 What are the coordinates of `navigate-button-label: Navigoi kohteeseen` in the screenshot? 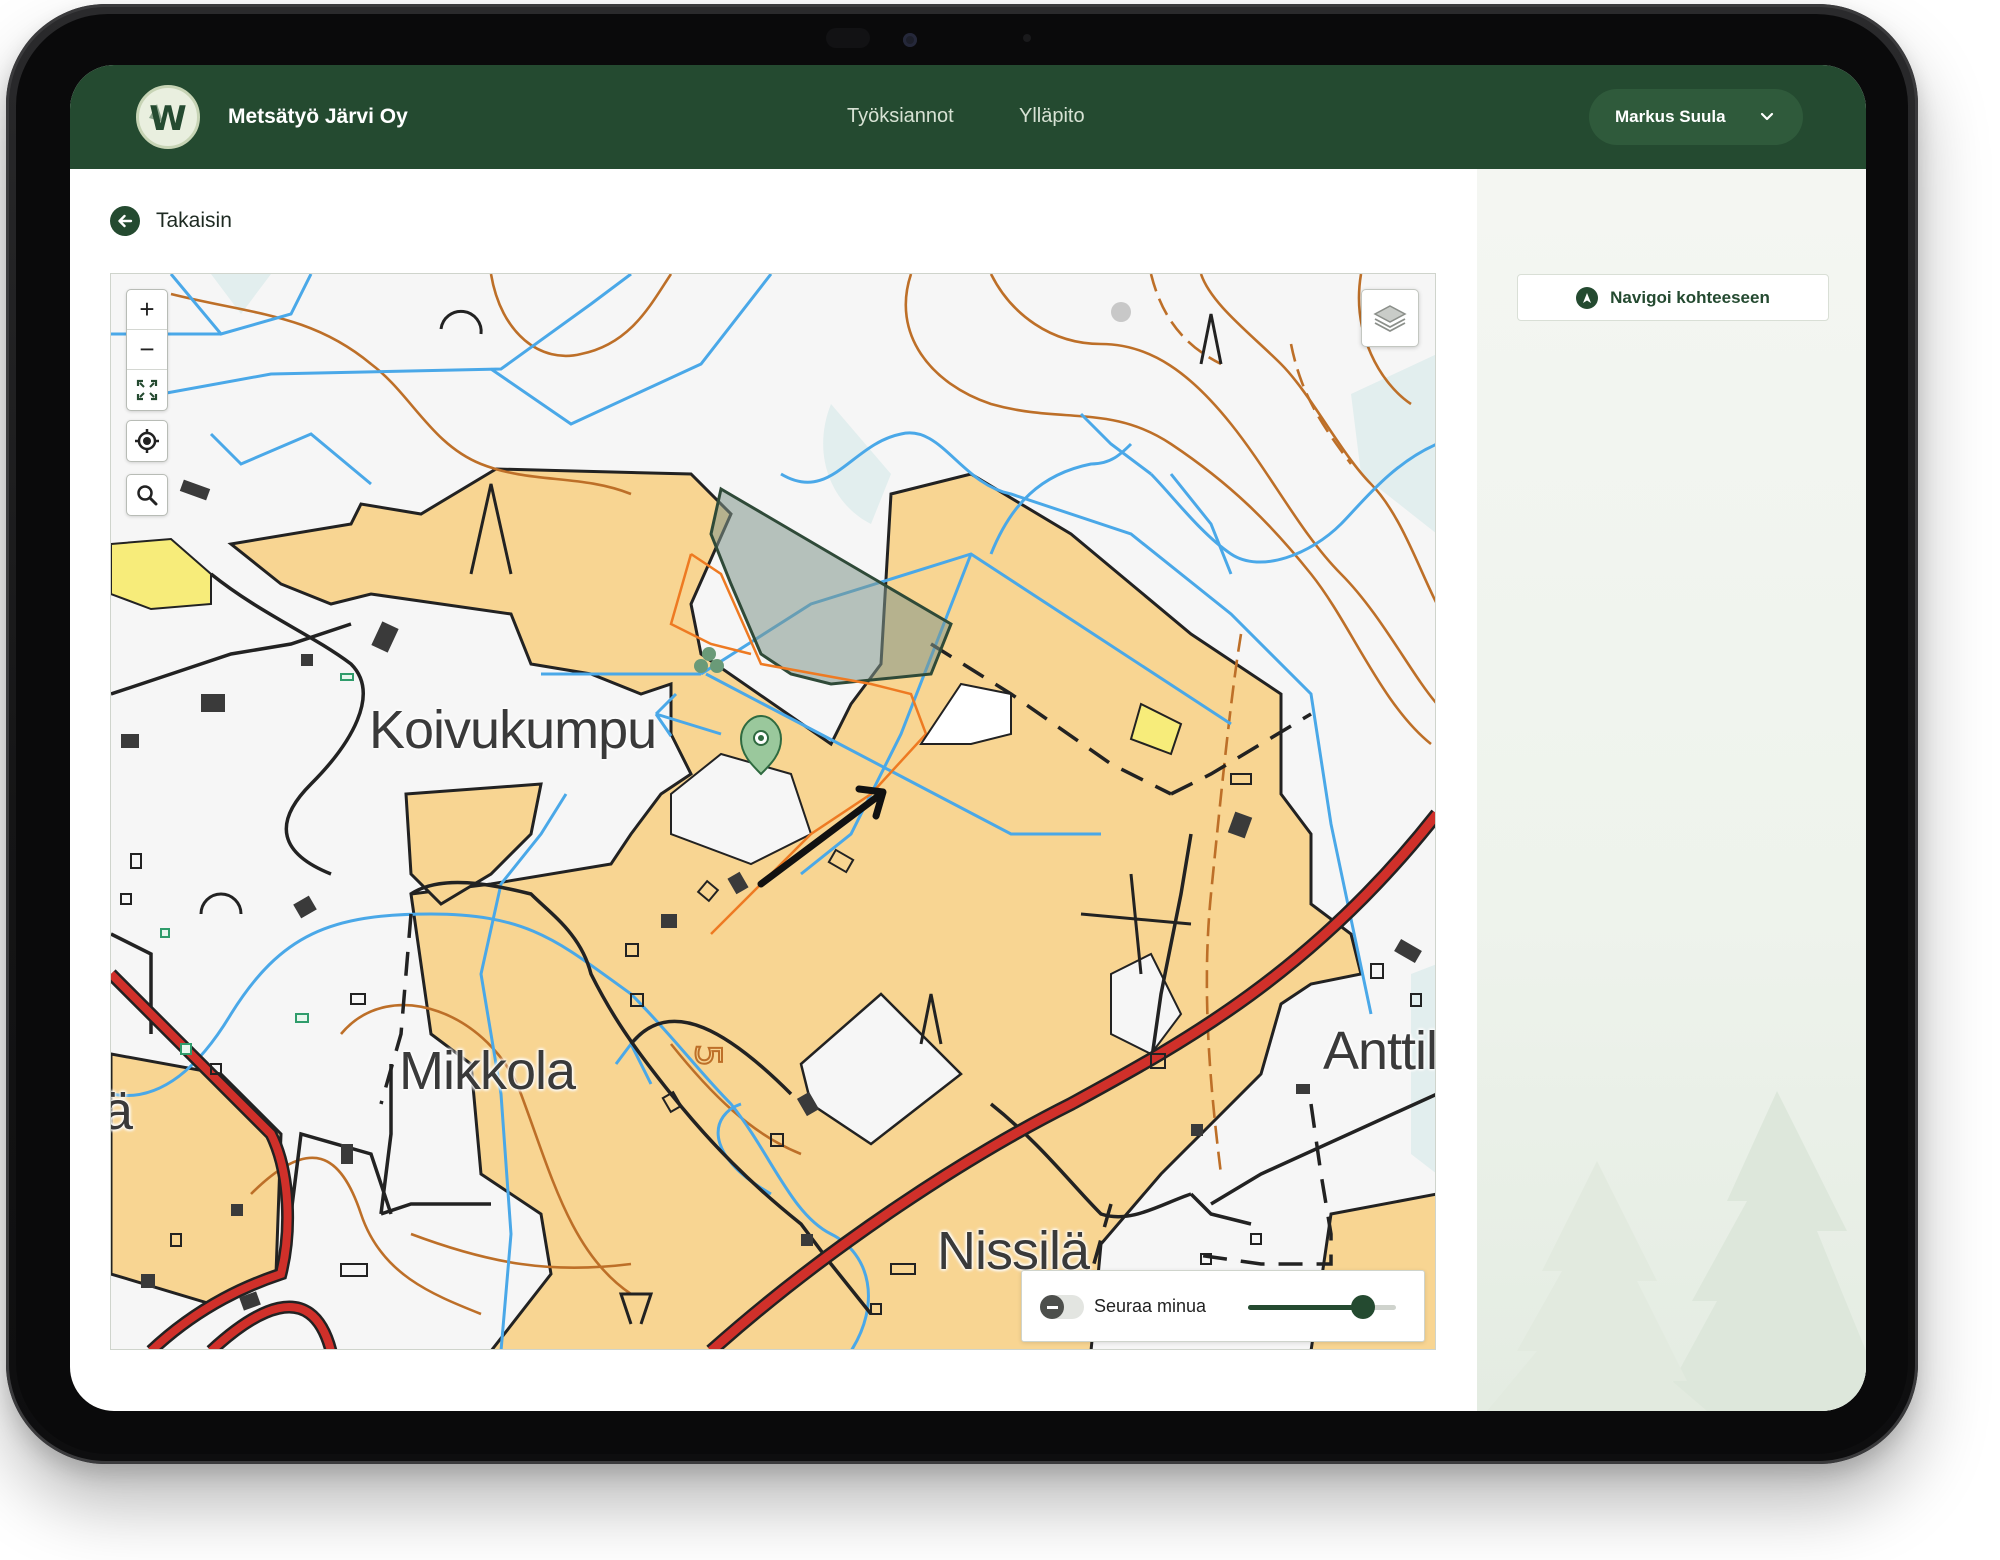 It's located at (1690, 297).